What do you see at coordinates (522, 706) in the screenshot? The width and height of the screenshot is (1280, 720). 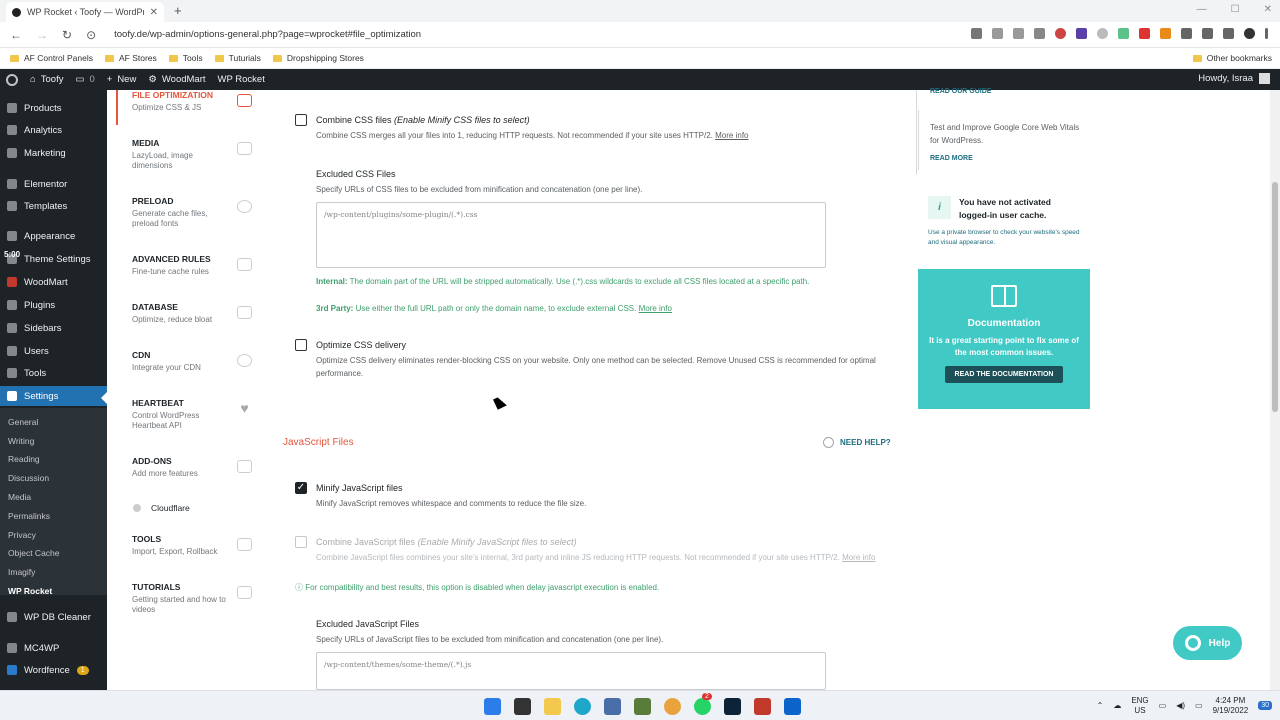 I see `task-view-icon` at bounding box center [522, 706].